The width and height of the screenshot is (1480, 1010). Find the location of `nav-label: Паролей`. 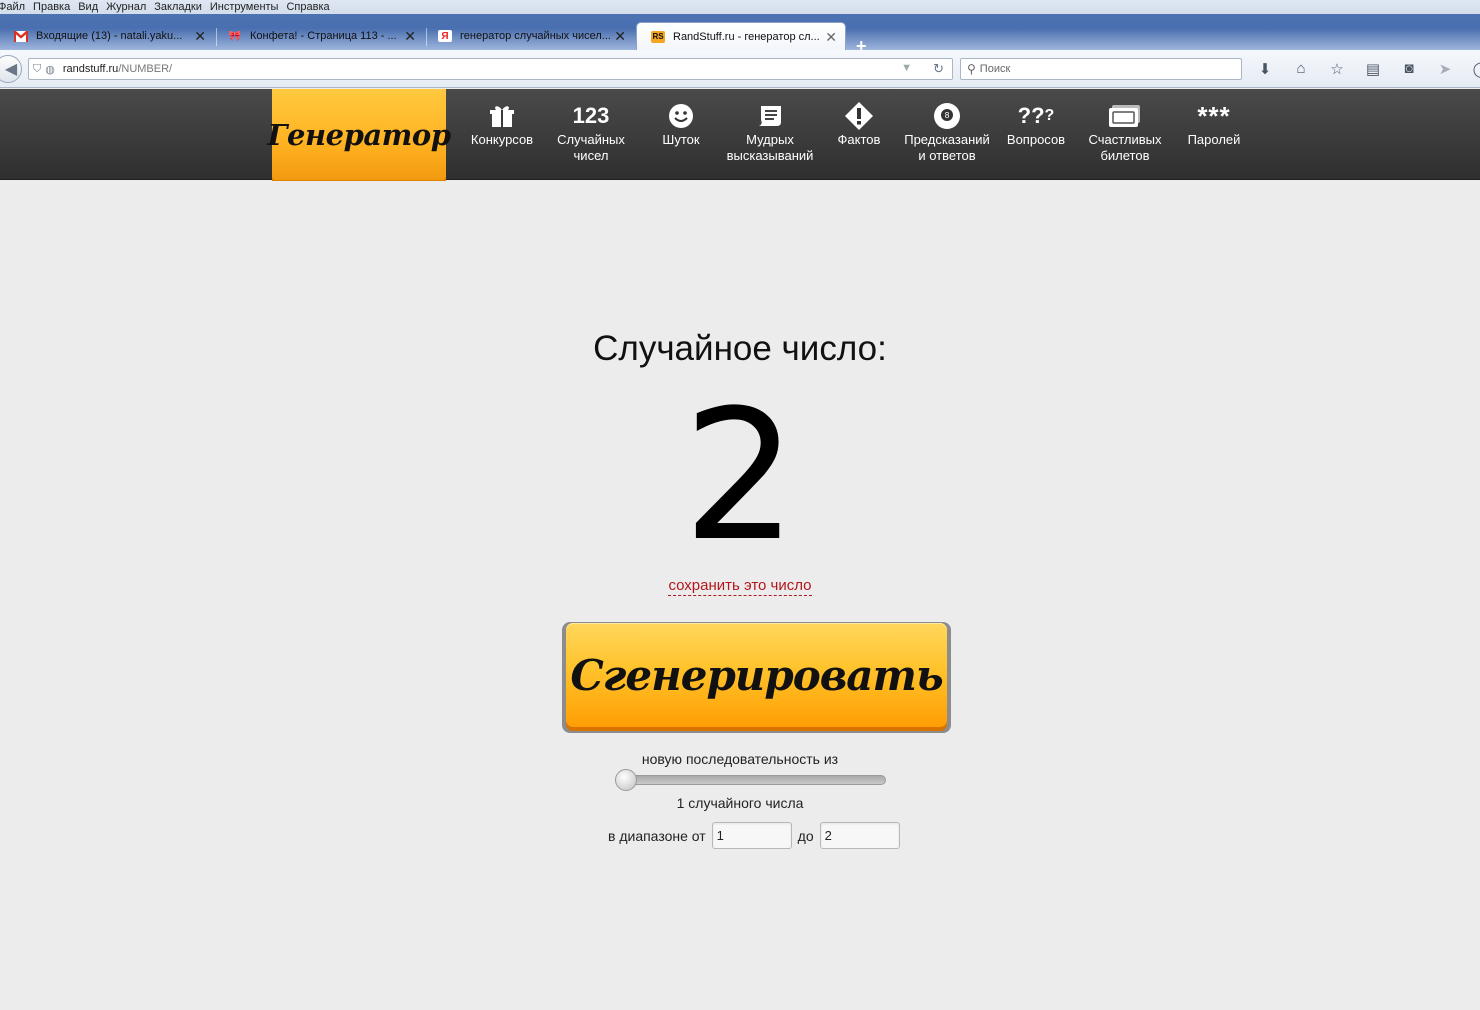

nav-label: Паролей is located at coordinates (1214, 139).